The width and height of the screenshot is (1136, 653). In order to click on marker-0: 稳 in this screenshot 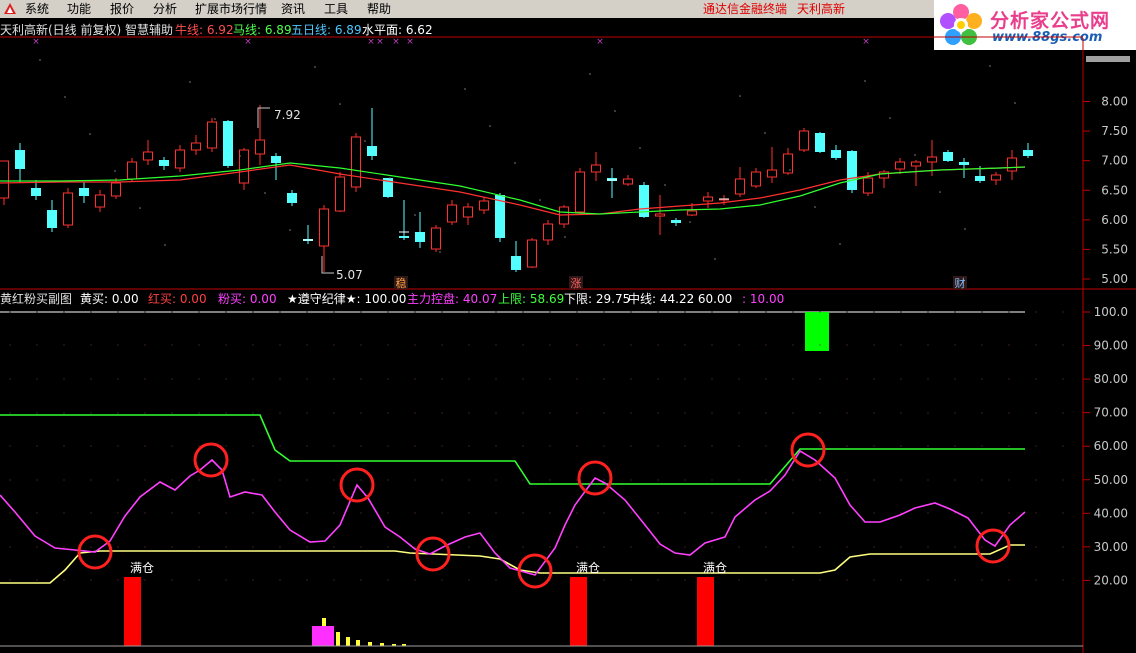, I will do `click(401, 283)`.